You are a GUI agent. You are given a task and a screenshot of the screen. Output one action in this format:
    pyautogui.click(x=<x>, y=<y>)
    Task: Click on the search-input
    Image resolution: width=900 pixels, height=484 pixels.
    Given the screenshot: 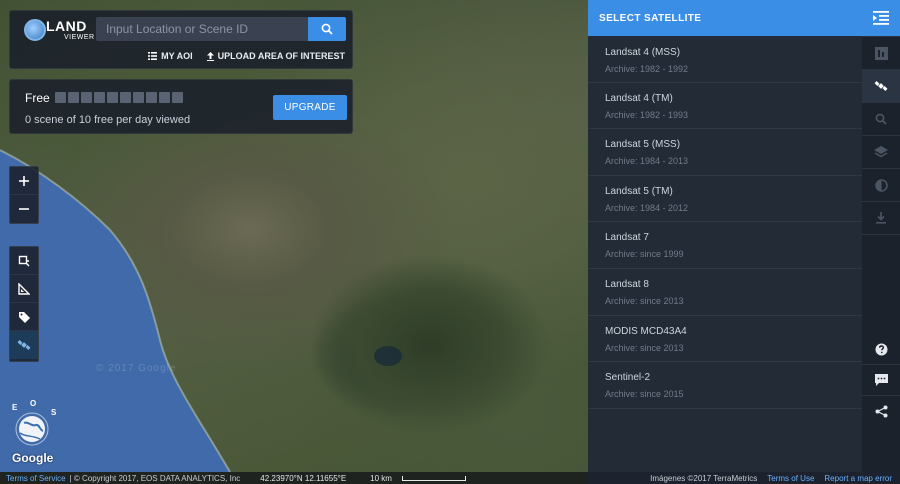 What is the action you would take?
    pyautogui.click(x=202, y=29)
    